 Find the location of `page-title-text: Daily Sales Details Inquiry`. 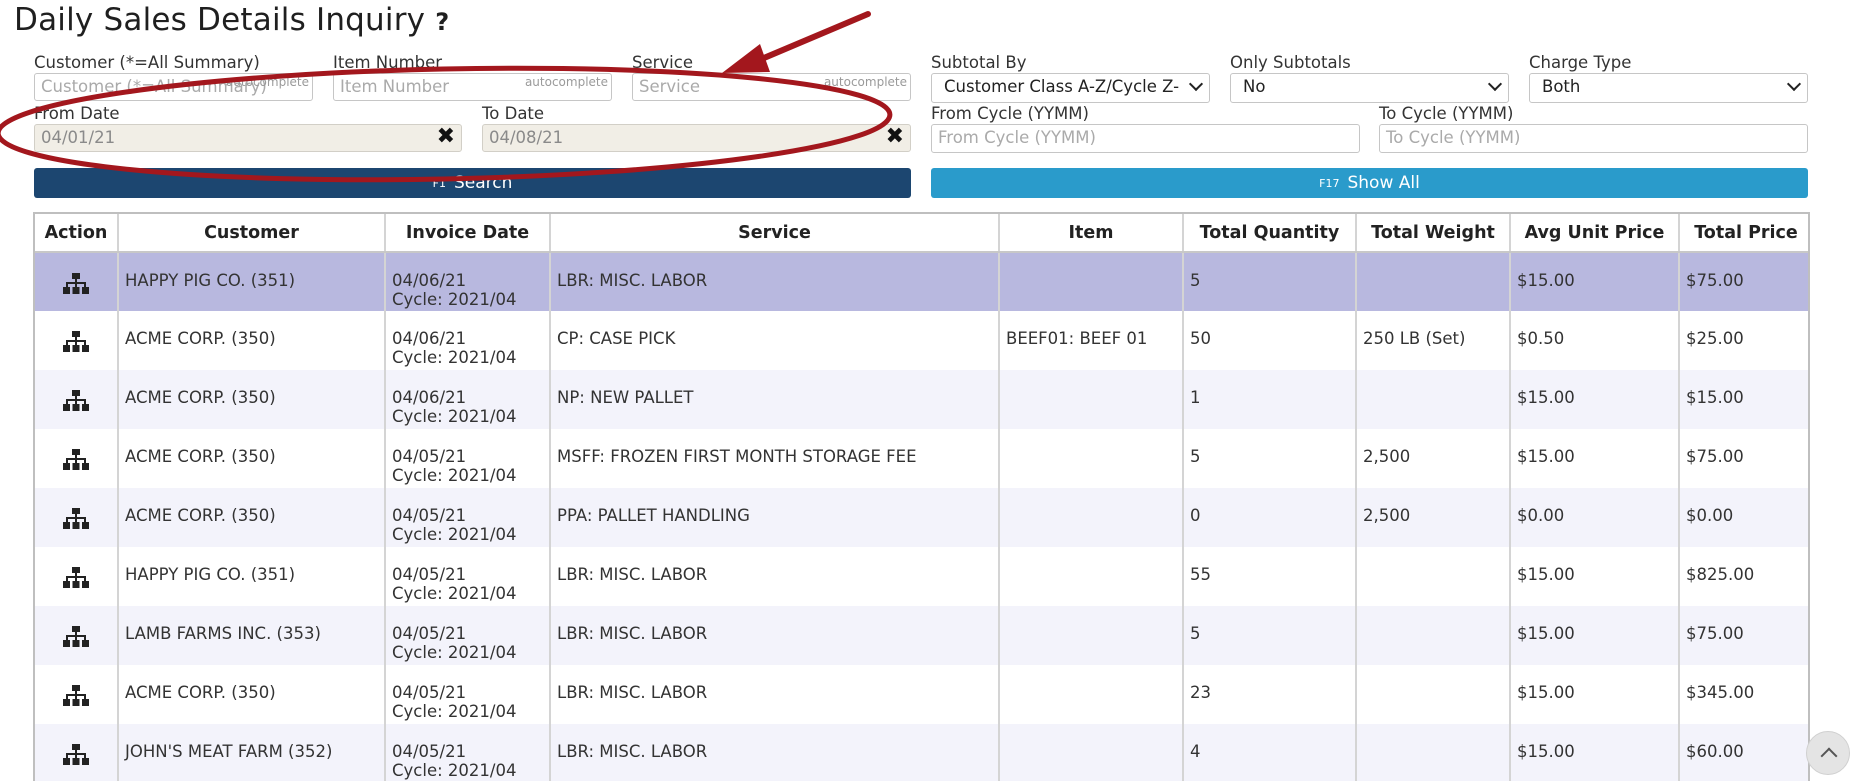

page-title-text: Daily Sales Details Inquiry is located at coordinates (220, 20).